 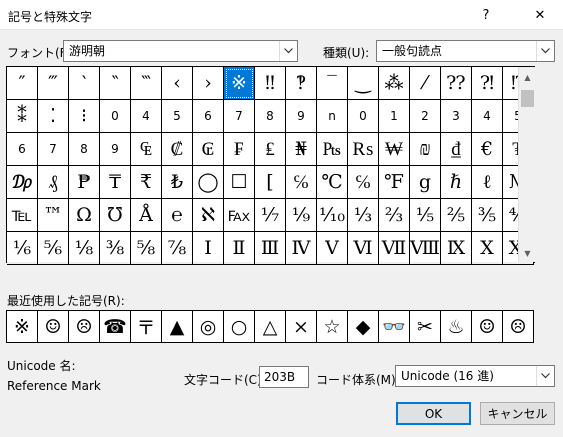 I want to click on char-code-input: 203B, so click(x=284, y=377).